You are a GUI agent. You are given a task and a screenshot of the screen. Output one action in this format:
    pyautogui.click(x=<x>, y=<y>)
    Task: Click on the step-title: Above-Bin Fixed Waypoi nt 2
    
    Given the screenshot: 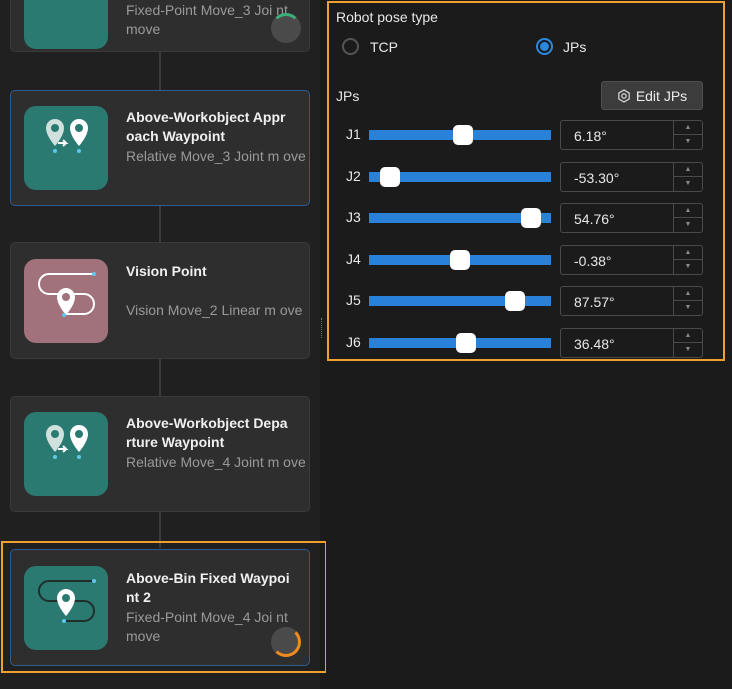 What is the action you would take?
    pyautogui.click(x=208, y=587)
    